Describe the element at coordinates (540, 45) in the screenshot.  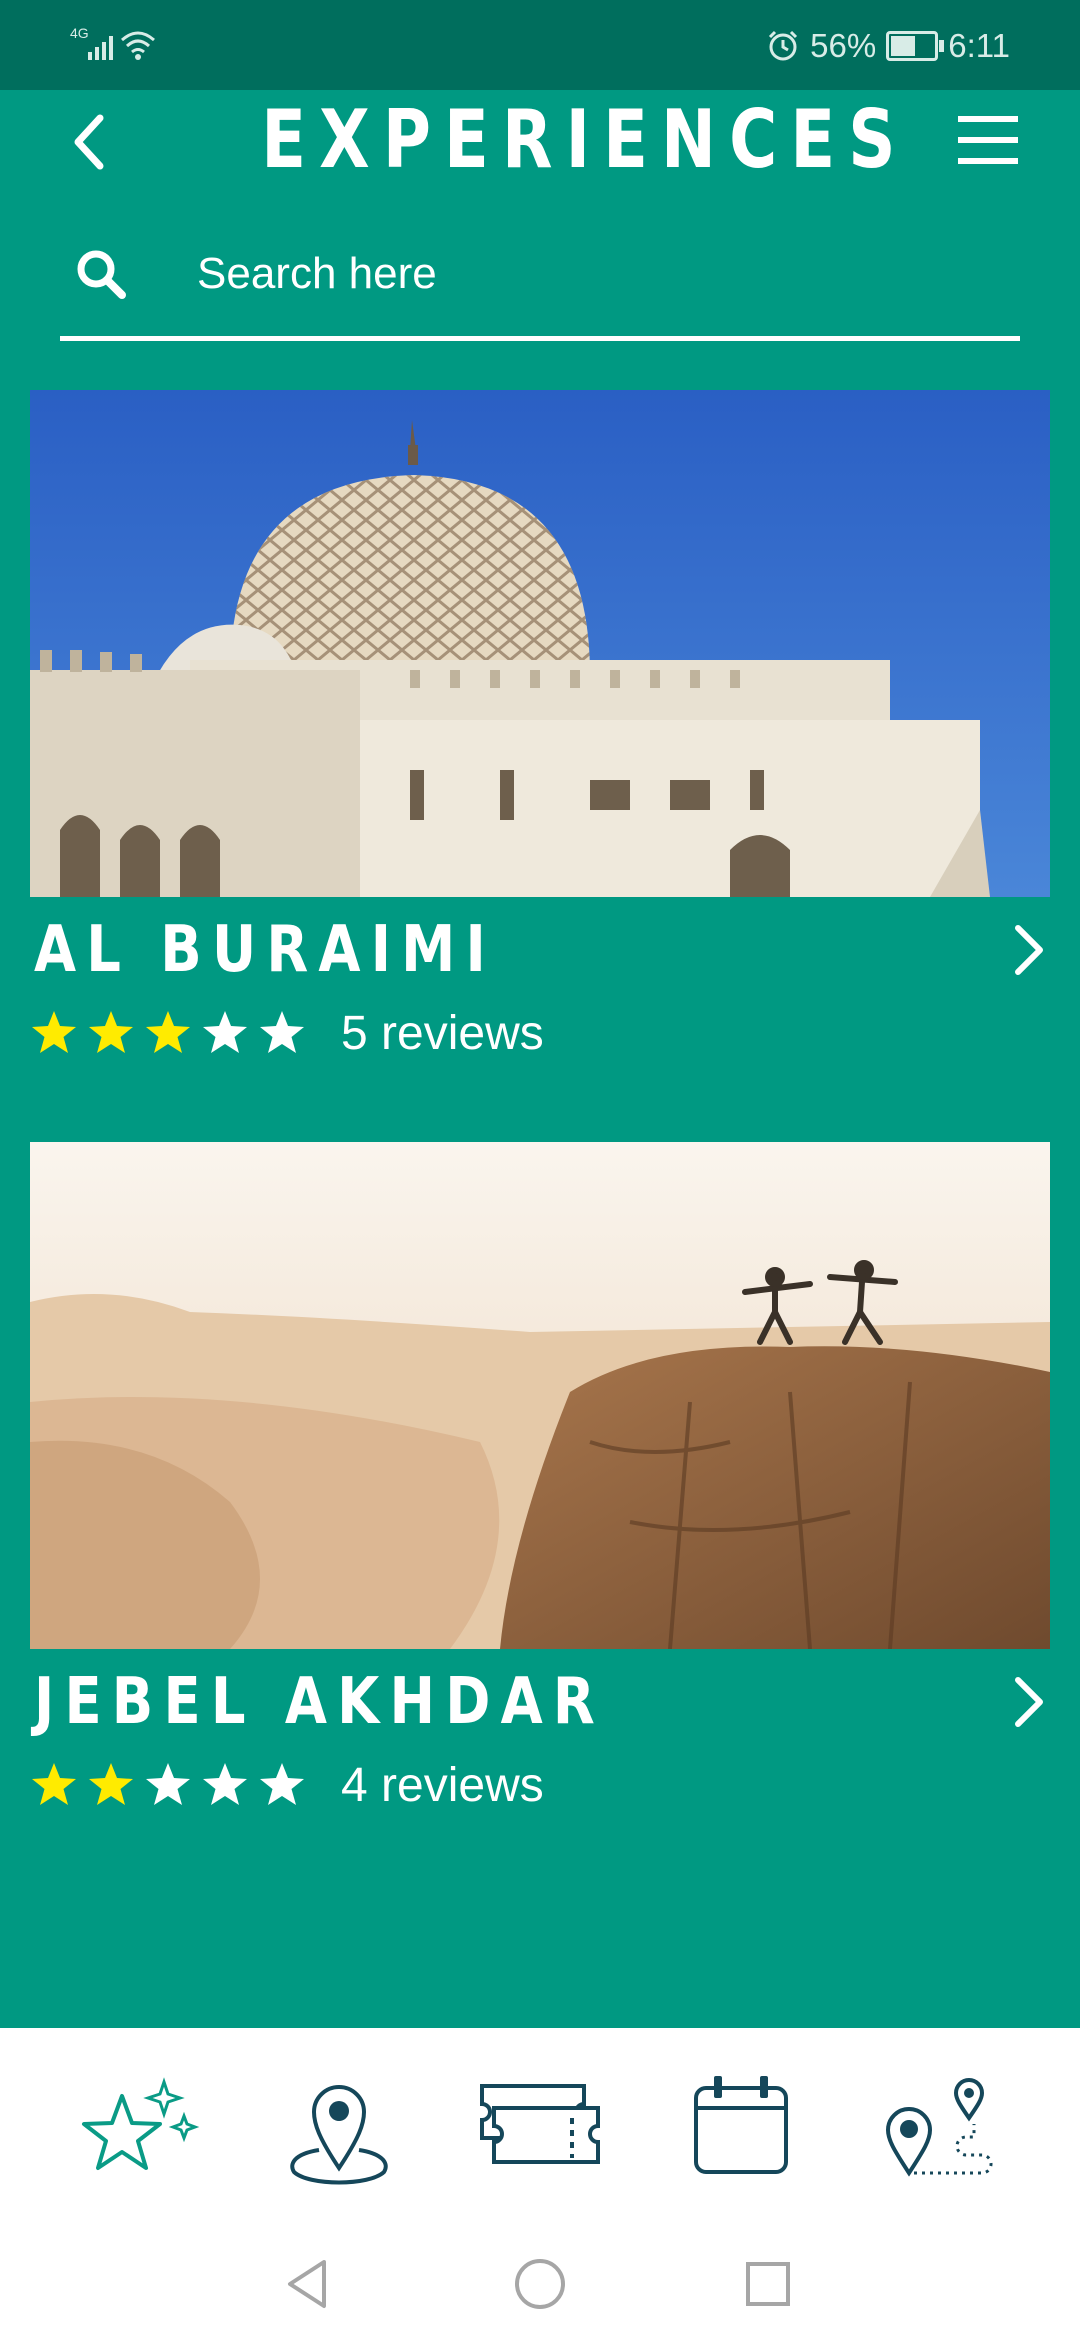
I see `status-bar: 4G 56% 6:11` at that location.